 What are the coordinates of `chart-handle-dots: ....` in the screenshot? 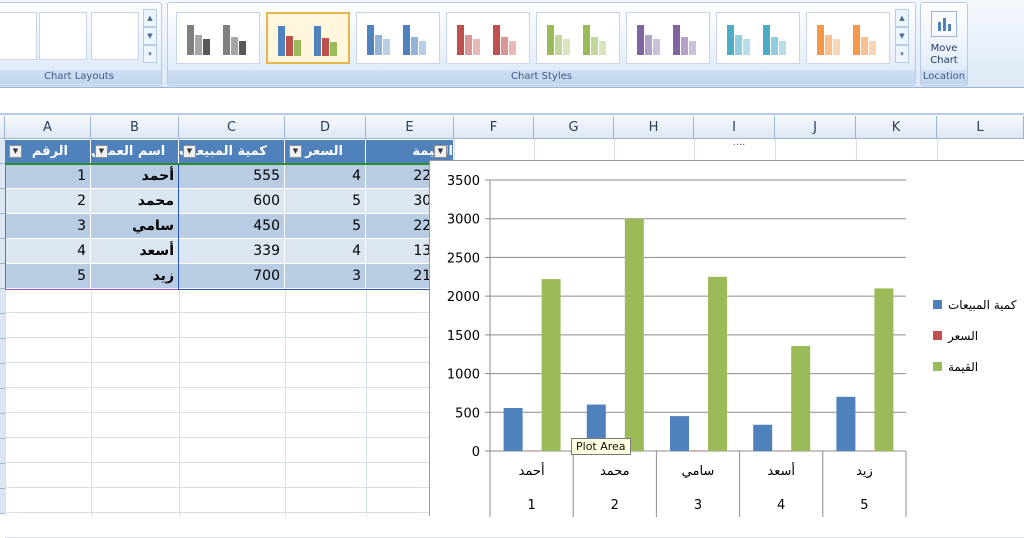 It's located at (739, 143).